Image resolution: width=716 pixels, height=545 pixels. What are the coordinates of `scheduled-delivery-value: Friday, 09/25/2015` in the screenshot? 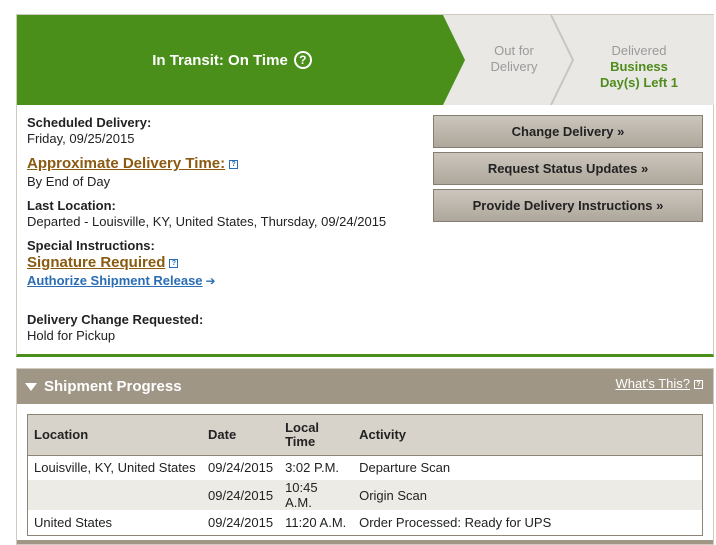 It's located at (81, 138).